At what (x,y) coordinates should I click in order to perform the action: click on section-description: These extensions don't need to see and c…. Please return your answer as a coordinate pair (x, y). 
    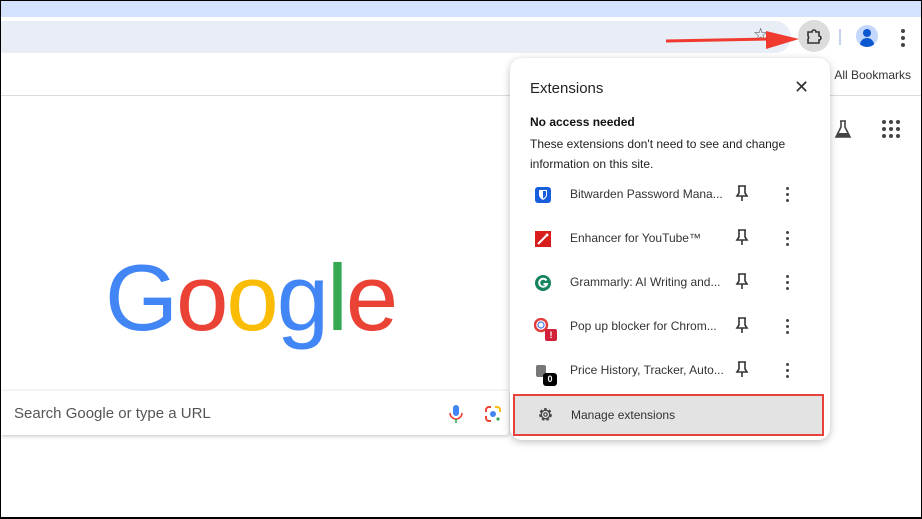
    Looking at the image, I should click on (658, 154).